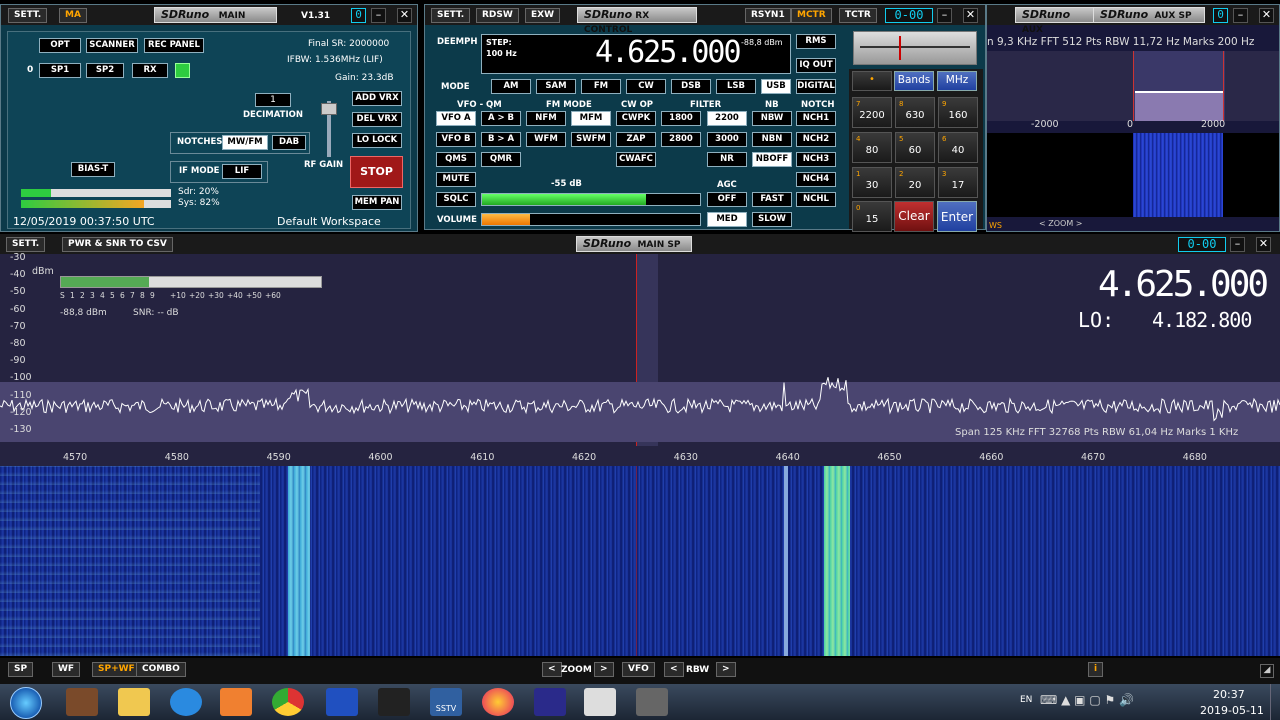 Image resolution: width=1280 pixels, height=720 pixels. Describe the element at coordinates (376, 172) in the screenshot. I see `stop-button: STOP` at that location.